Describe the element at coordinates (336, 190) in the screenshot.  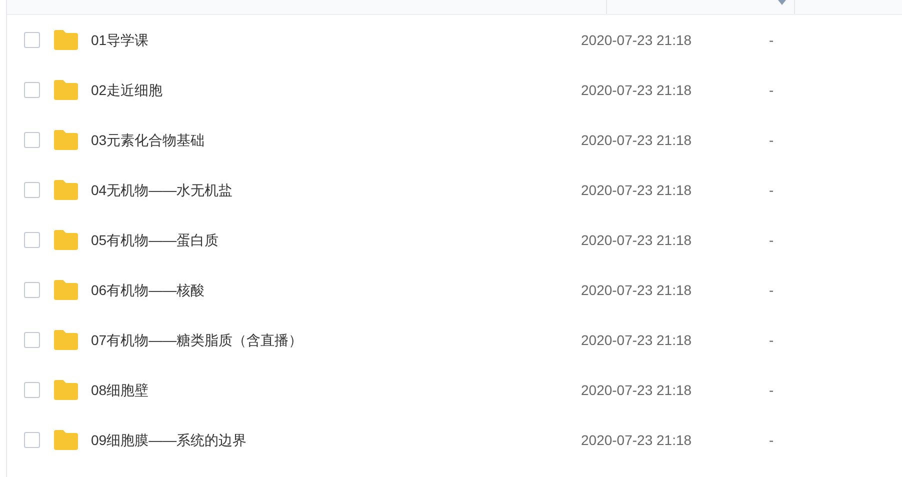
I see `file-name: 04无机物——水无机盐` at that location.